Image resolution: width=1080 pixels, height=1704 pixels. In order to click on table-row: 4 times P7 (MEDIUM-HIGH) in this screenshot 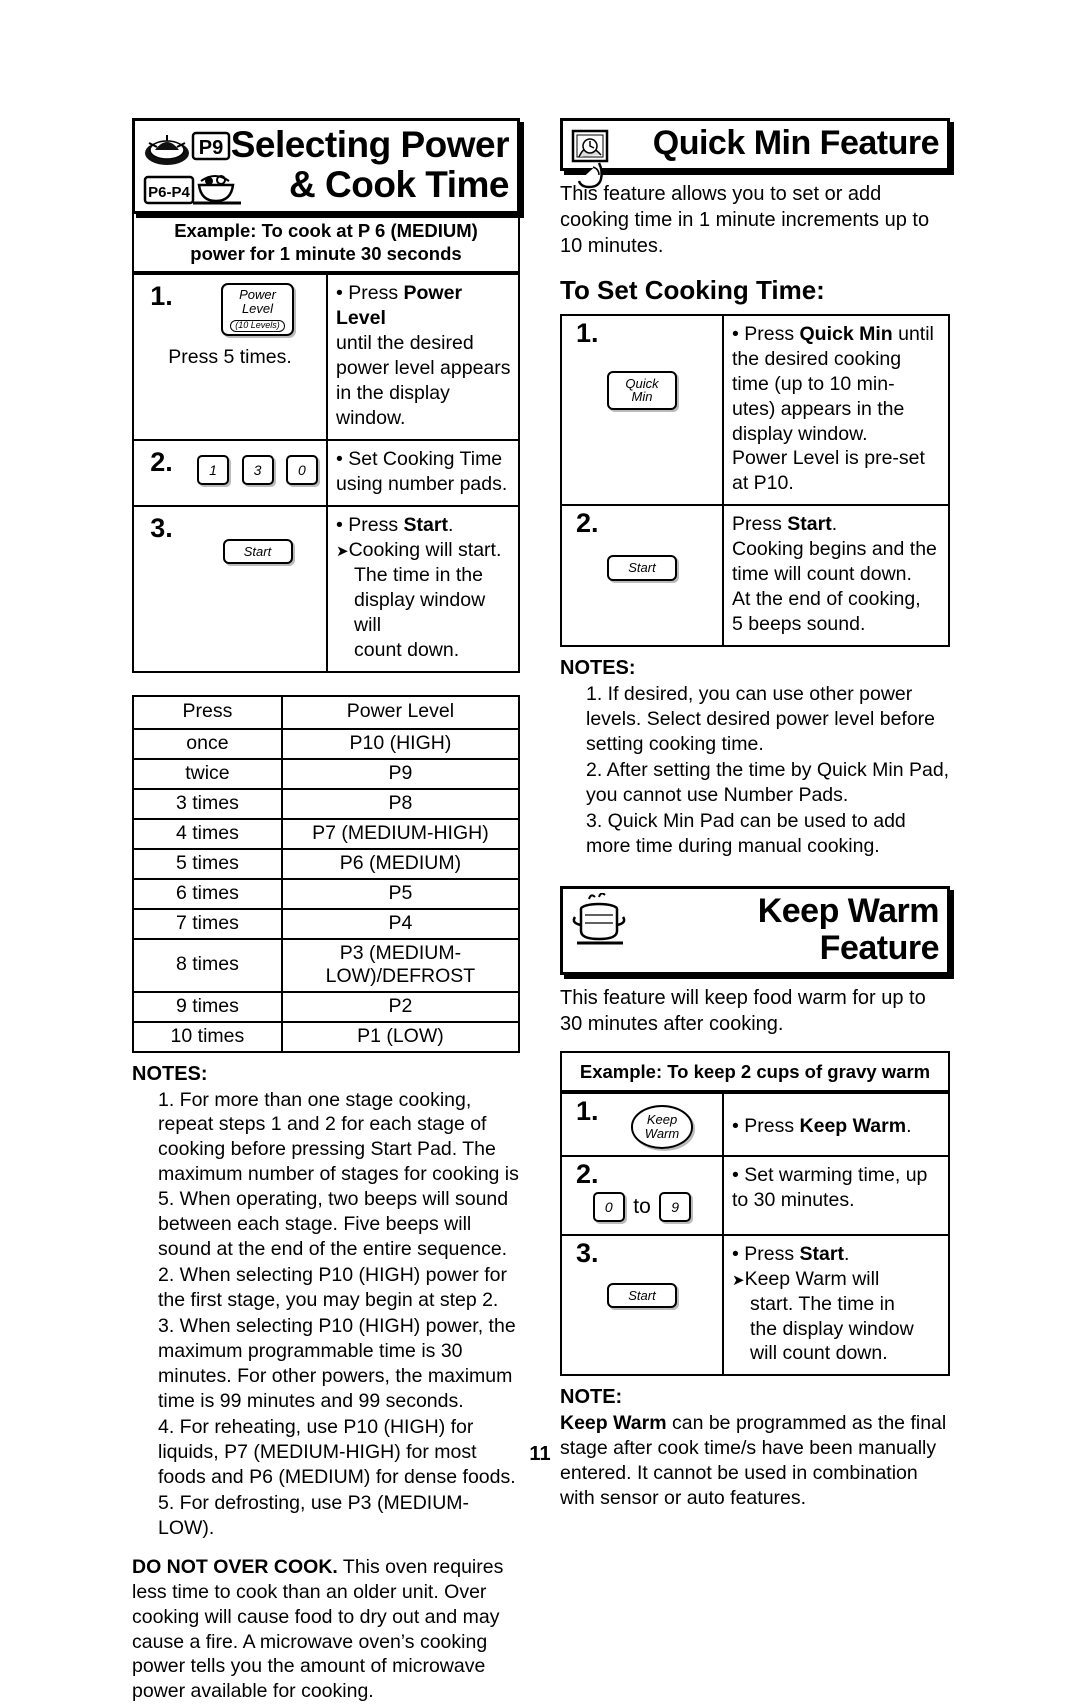, I will do `click(326, 833)`.